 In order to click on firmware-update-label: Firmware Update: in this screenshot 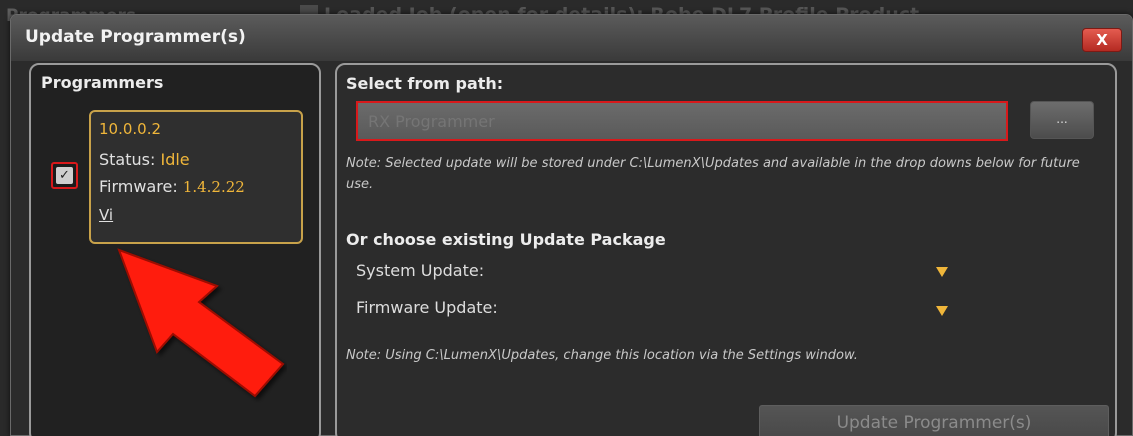, I will do `click(427, 307)`.